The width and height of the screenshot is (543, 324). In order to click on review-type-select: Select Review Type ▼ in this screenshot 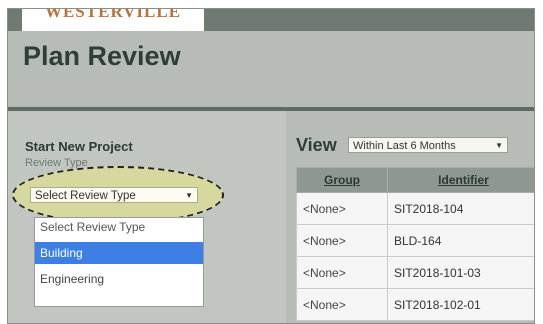, I will do `click(114, 195)`.